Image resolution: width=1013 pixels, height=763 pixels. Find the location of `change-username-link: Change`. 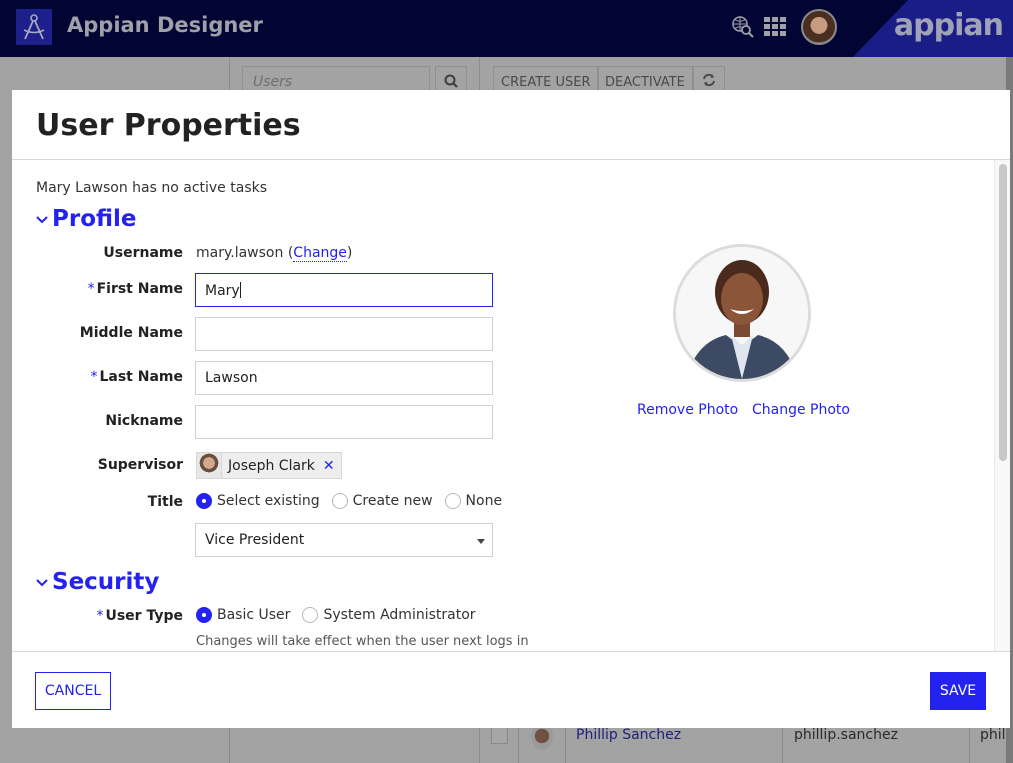

change-username-link: Change is located at coordinates (320, 253).